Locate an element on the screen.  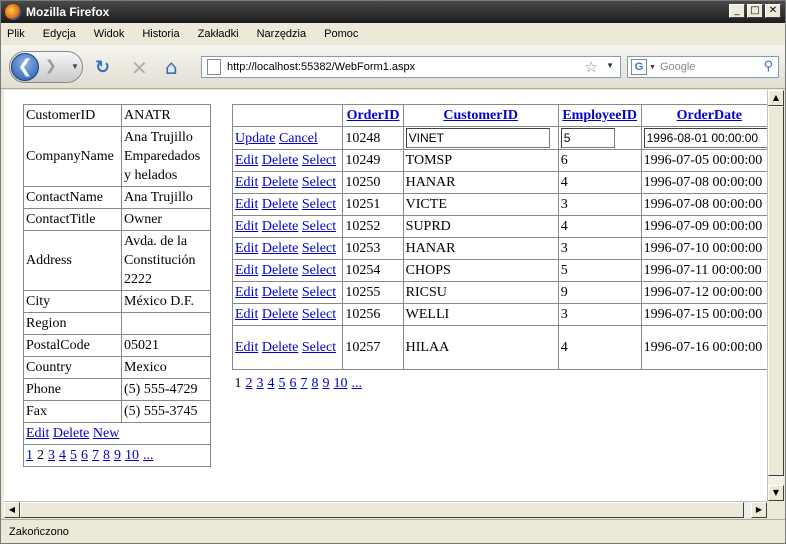
search-engine-icon: G is located at coordinates (639, 67).